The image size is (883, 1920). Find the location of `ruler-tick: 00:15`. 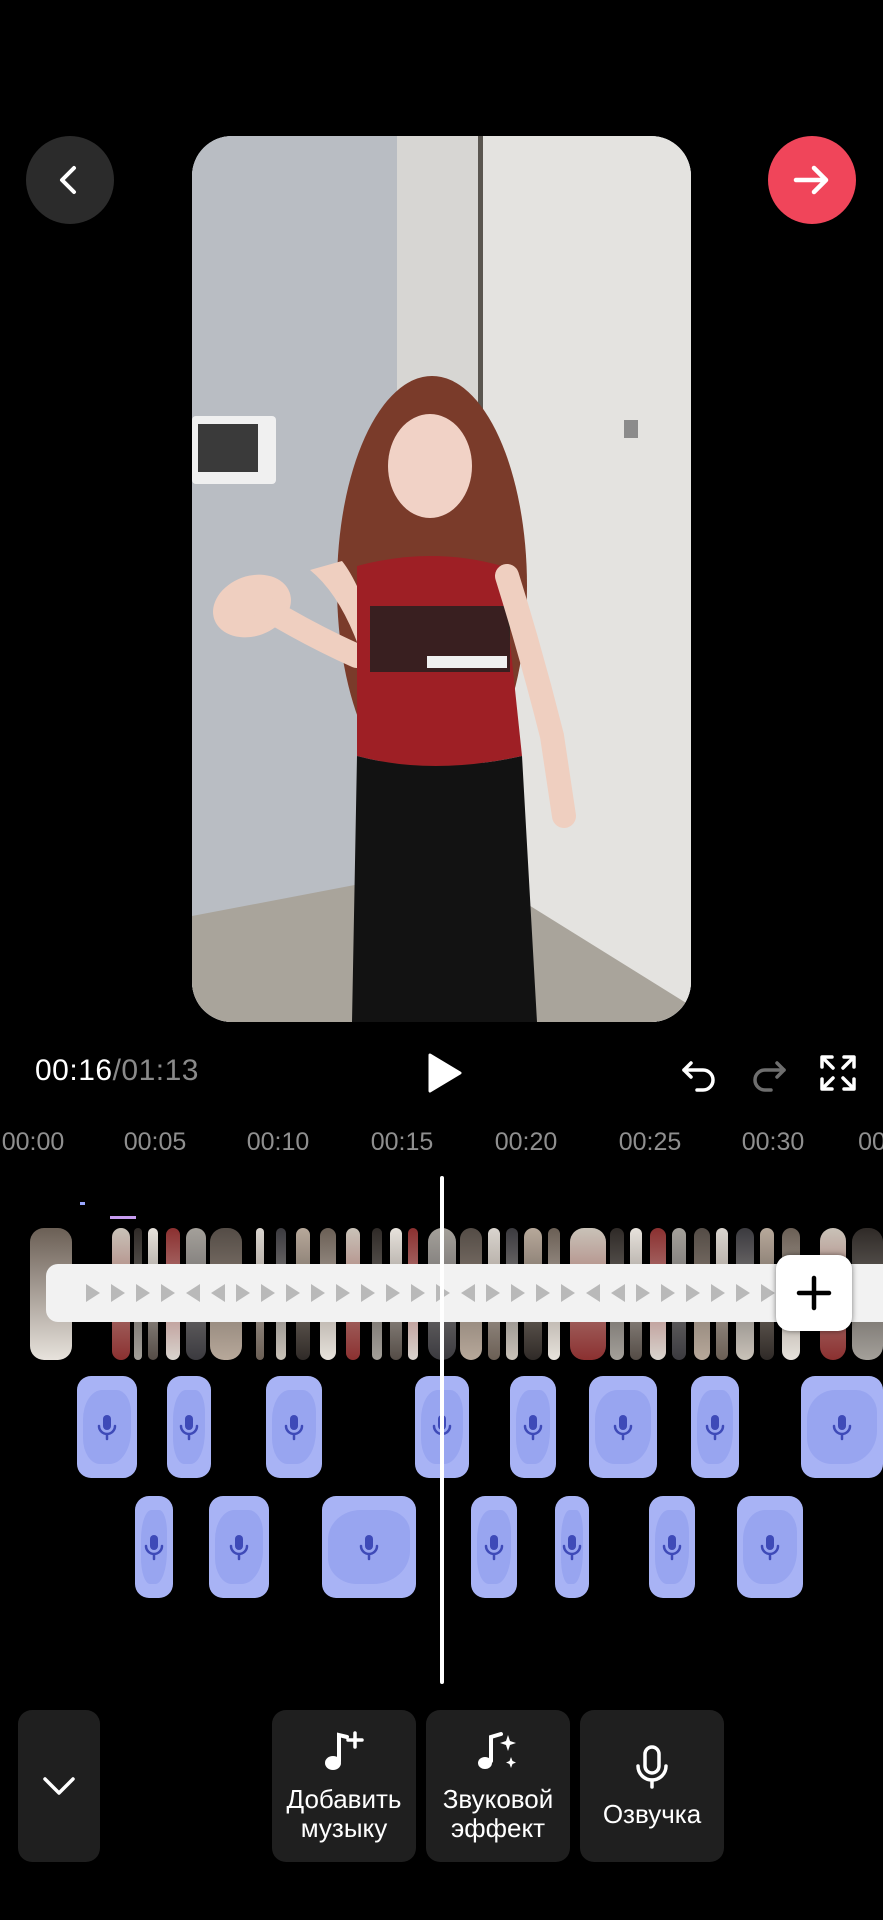

ruler-tick: 00:15 is located at coordinates (402, 1142).